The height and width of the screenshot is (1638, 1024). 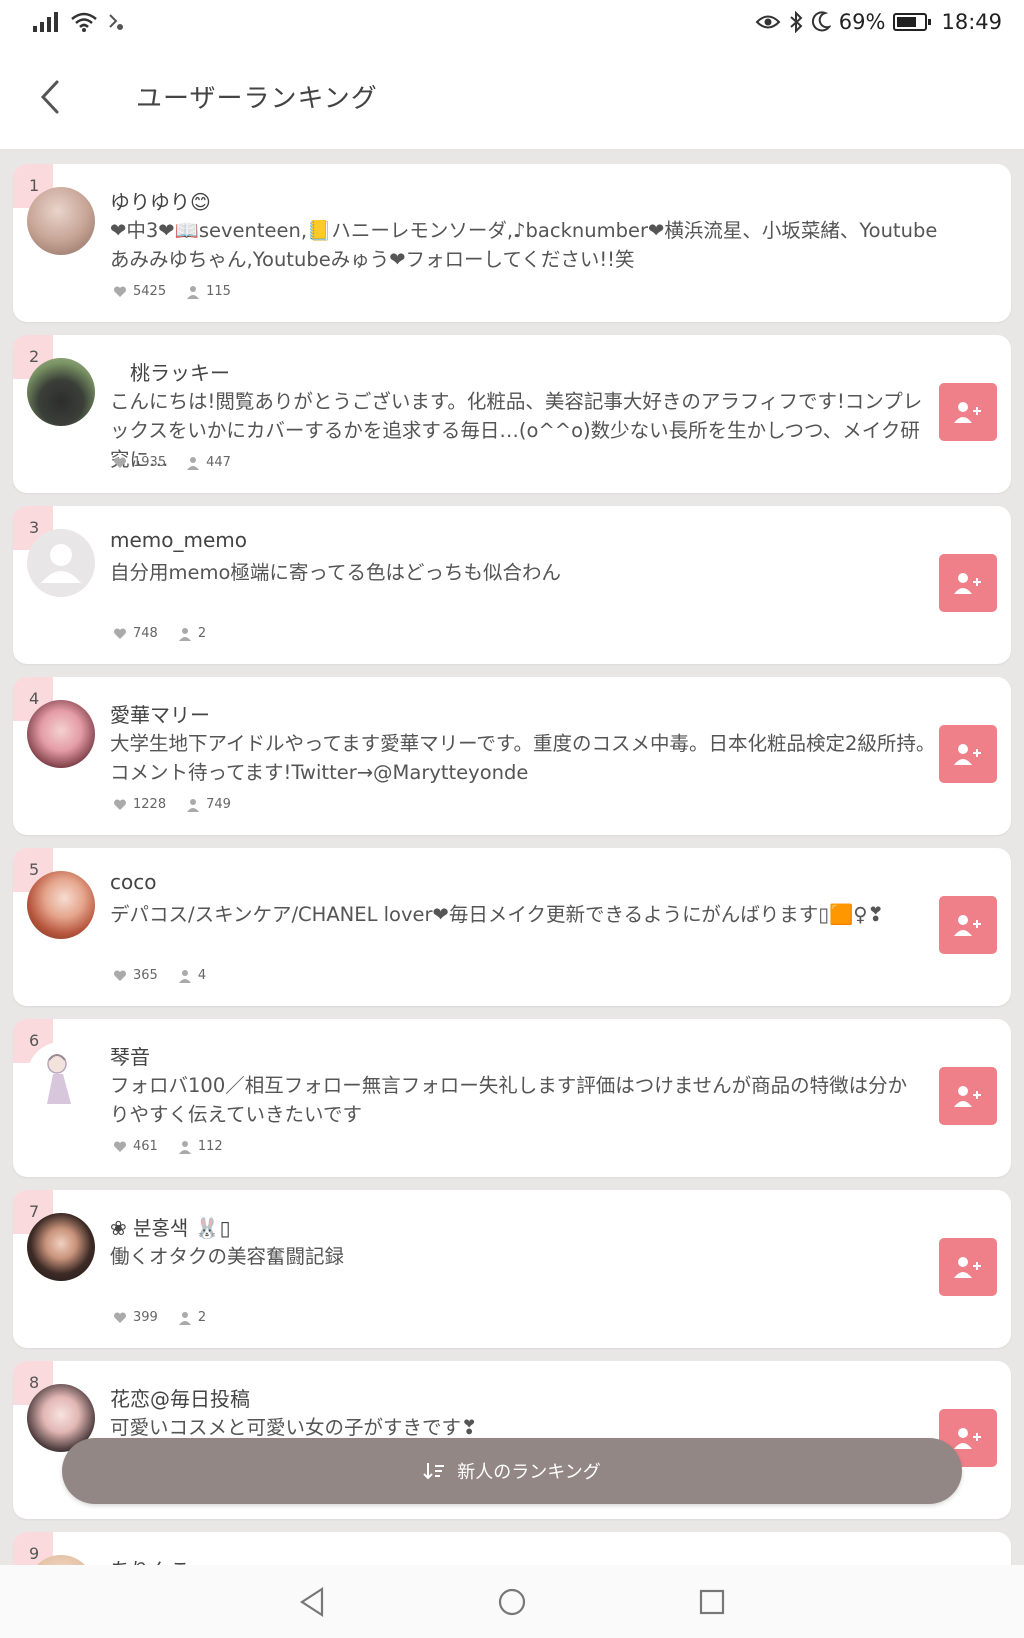 I want to click on user-name: 花恋@毎日投稿, so click(x=180, y=1397).